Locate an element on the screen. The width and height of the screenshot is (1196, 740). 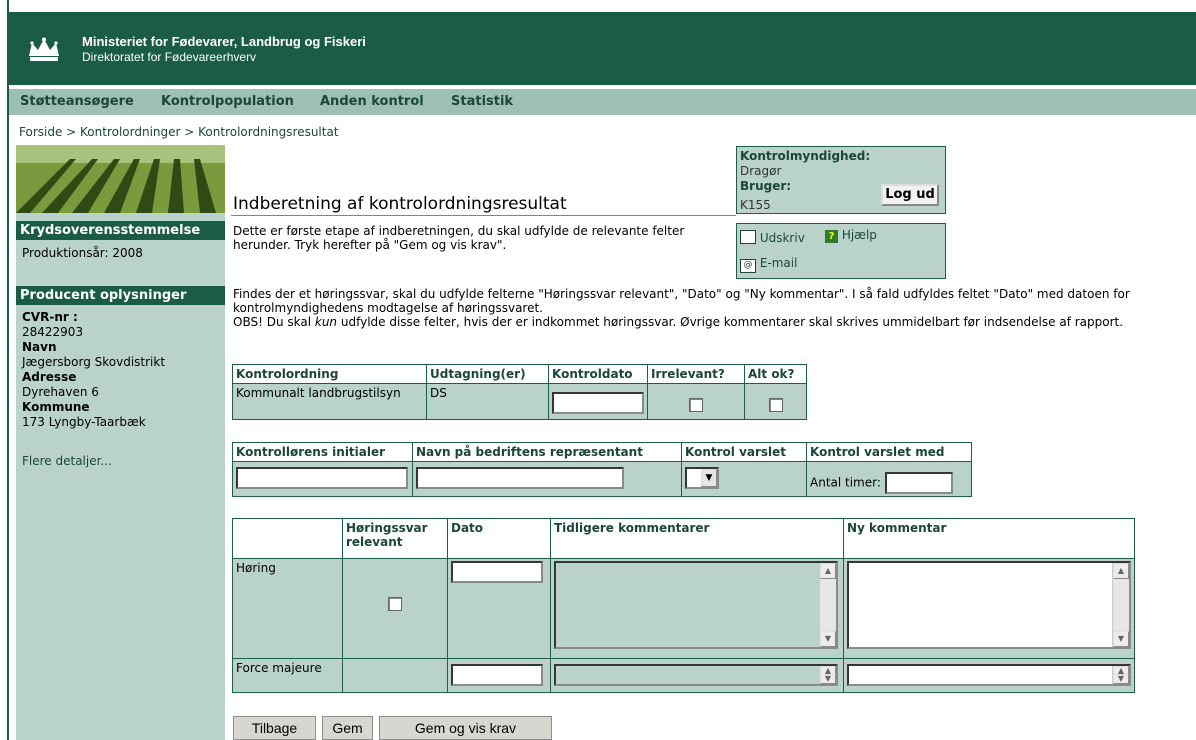
nav-item-kontrolpopulation: Kontrolpopulation is located at coordinates (227, 101).